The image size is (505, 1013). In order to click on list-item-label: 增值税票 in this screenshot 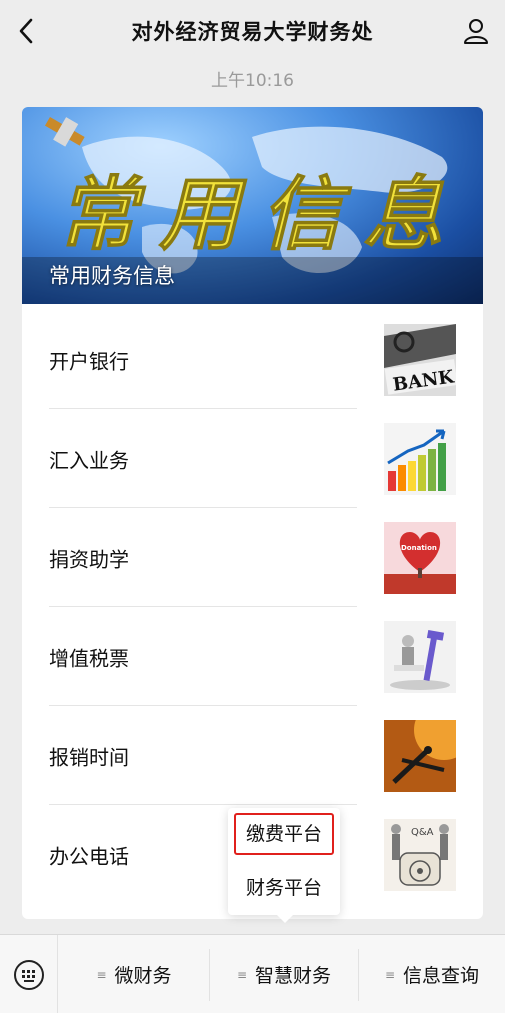, I will do `click(89, 658)`.